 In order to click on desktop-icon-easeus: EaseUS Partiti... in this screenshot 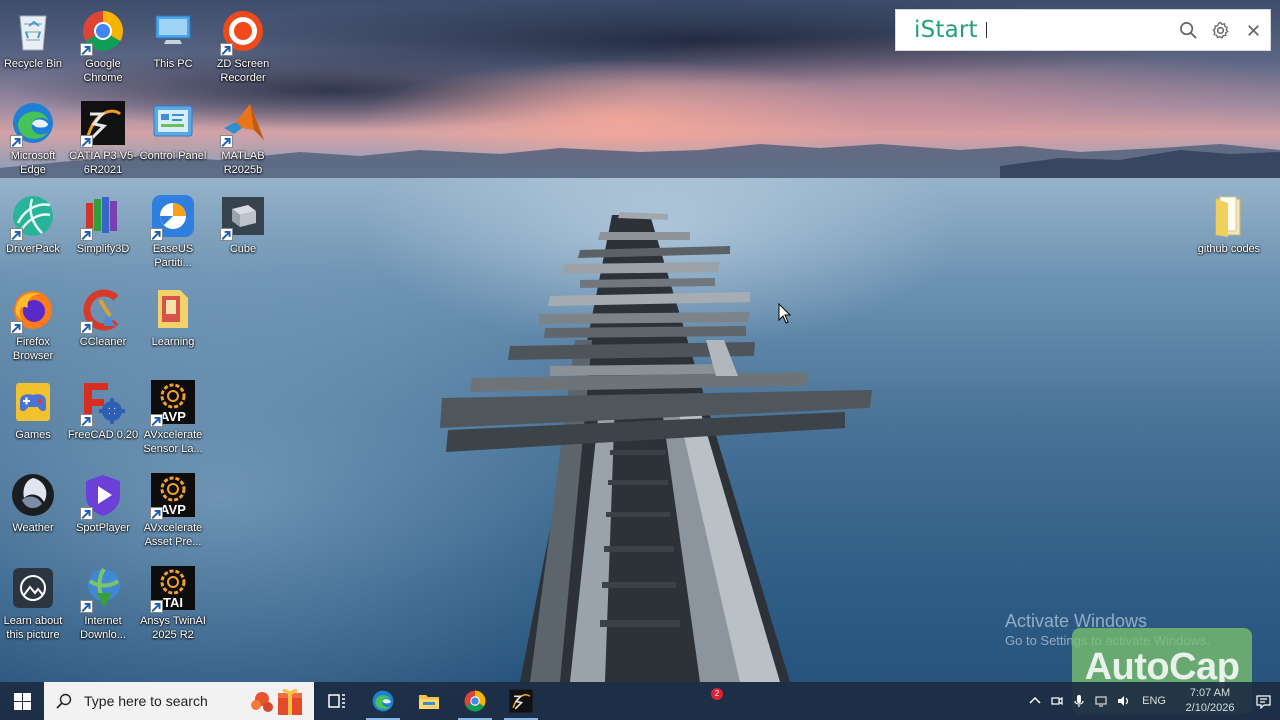, I will do `click(173, 236)`.